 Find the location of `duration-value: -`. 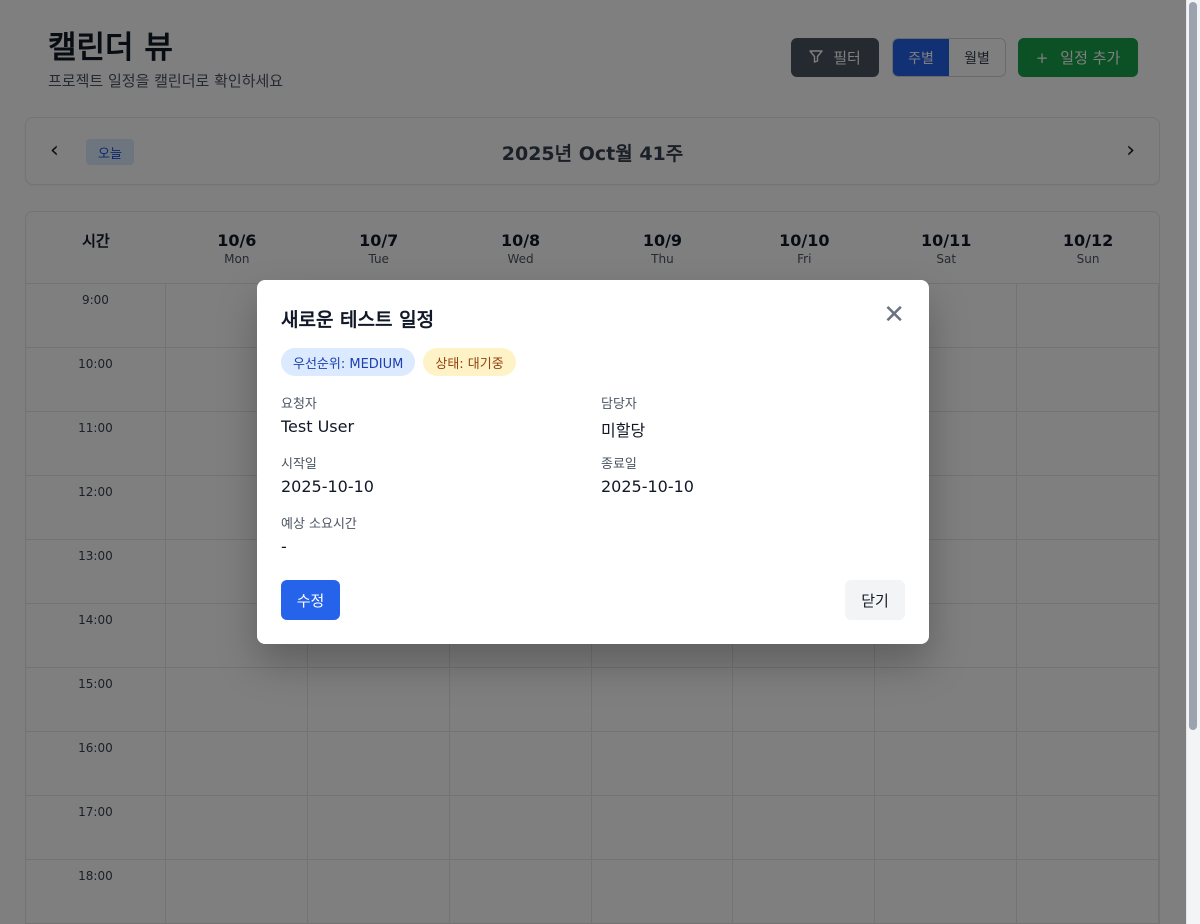

duration-value: - is located at coordinates (284, 546).